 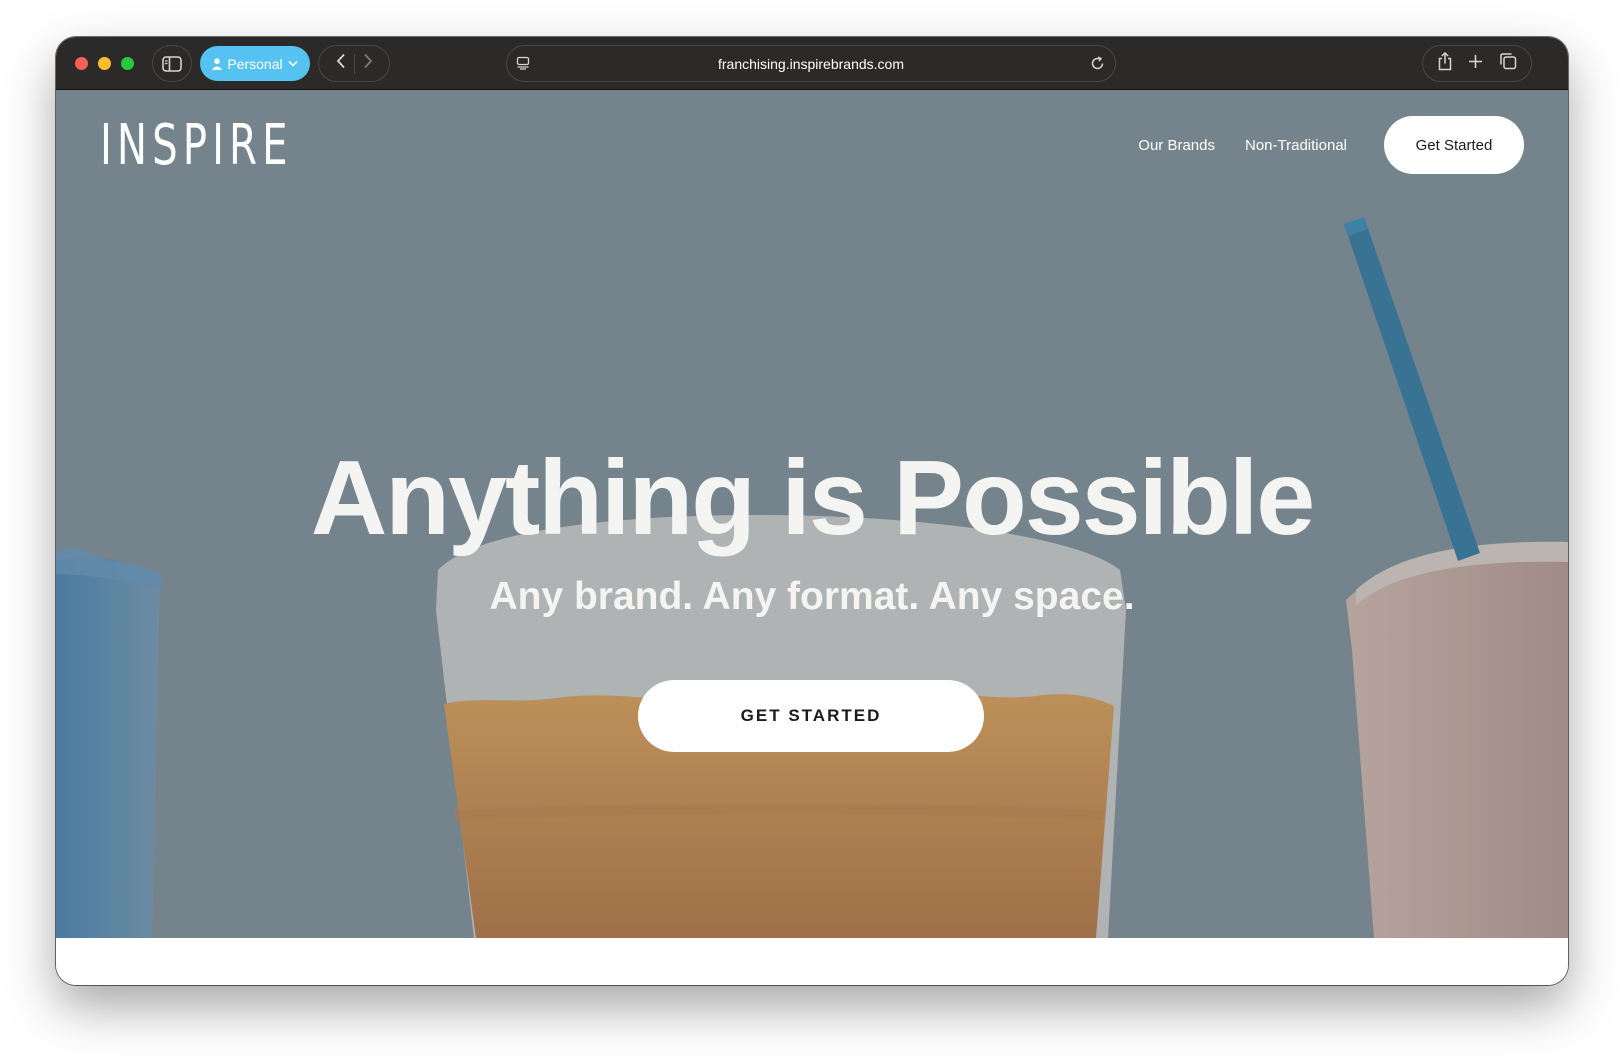 I want to click on history-navigation, so click(x=354, y=63).